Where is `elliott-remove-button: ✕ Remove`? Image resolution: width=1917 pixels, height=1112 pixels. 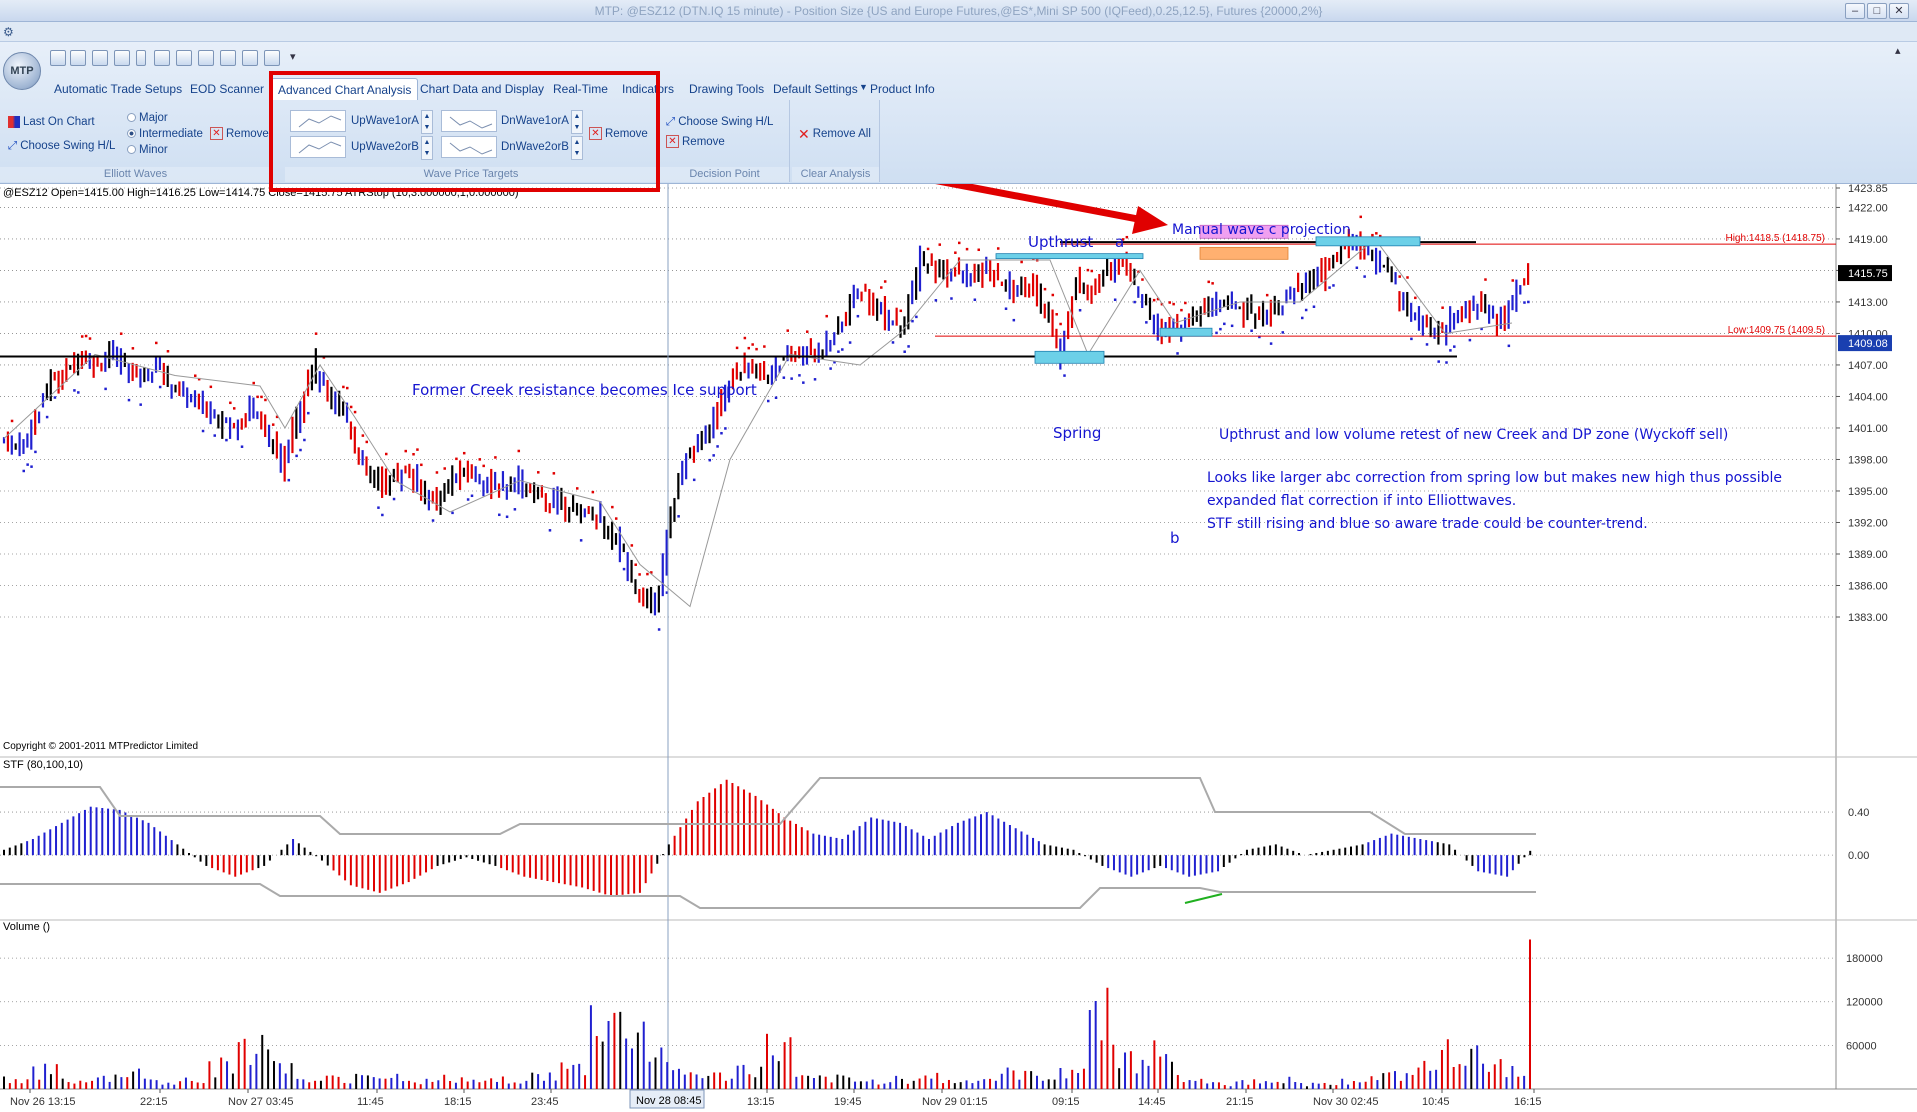
elliott-remove-button: ✕ Remove is located at coordinates (239, 134).